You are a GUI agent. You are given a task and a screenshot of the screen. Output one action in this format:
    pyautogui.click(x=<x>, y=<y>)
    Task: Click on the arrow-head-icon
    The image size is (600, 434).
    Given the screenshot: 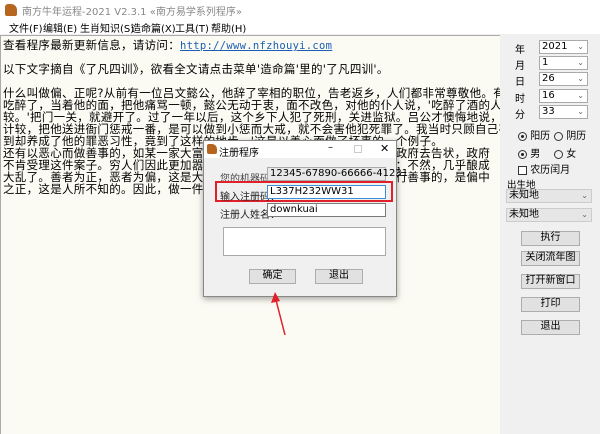 What is the action you would take?
    pyautogui.click(x=275, y=297)
    